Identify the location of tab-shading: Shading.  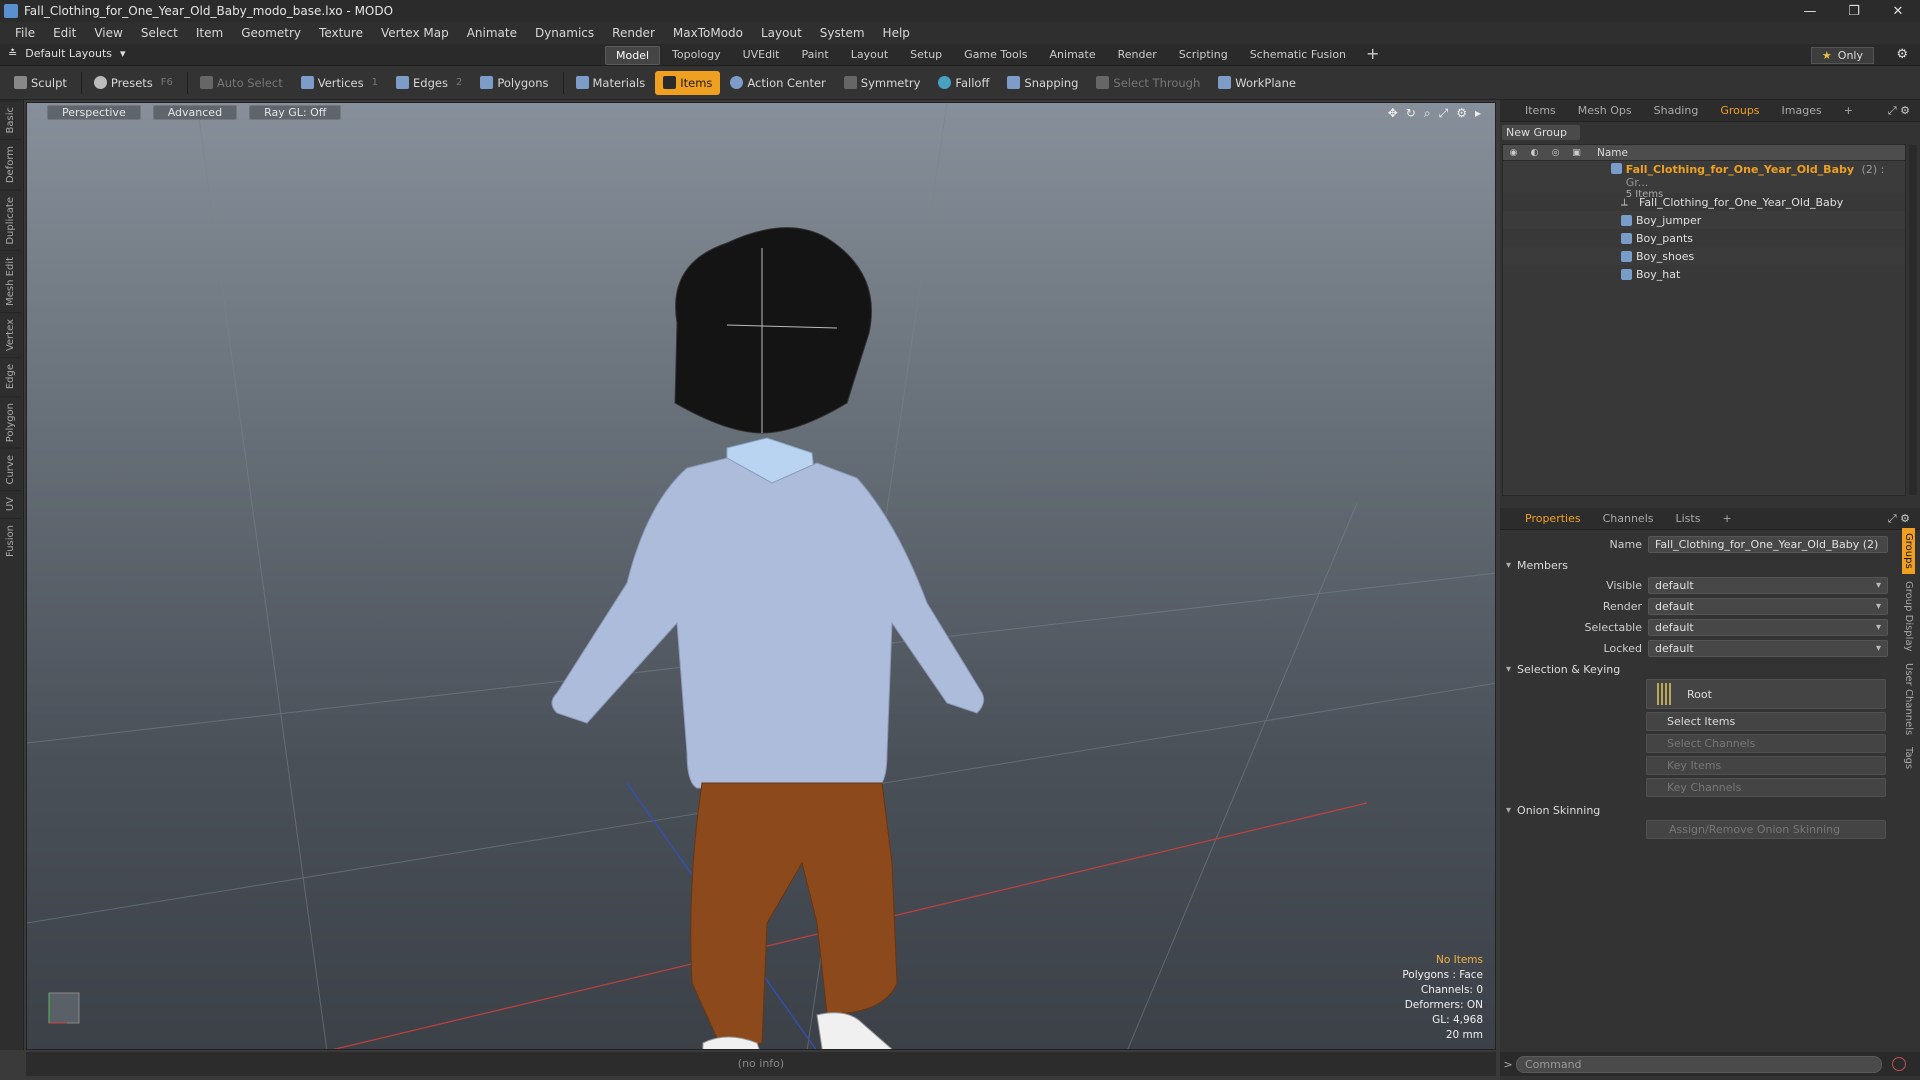
(1676, 110).